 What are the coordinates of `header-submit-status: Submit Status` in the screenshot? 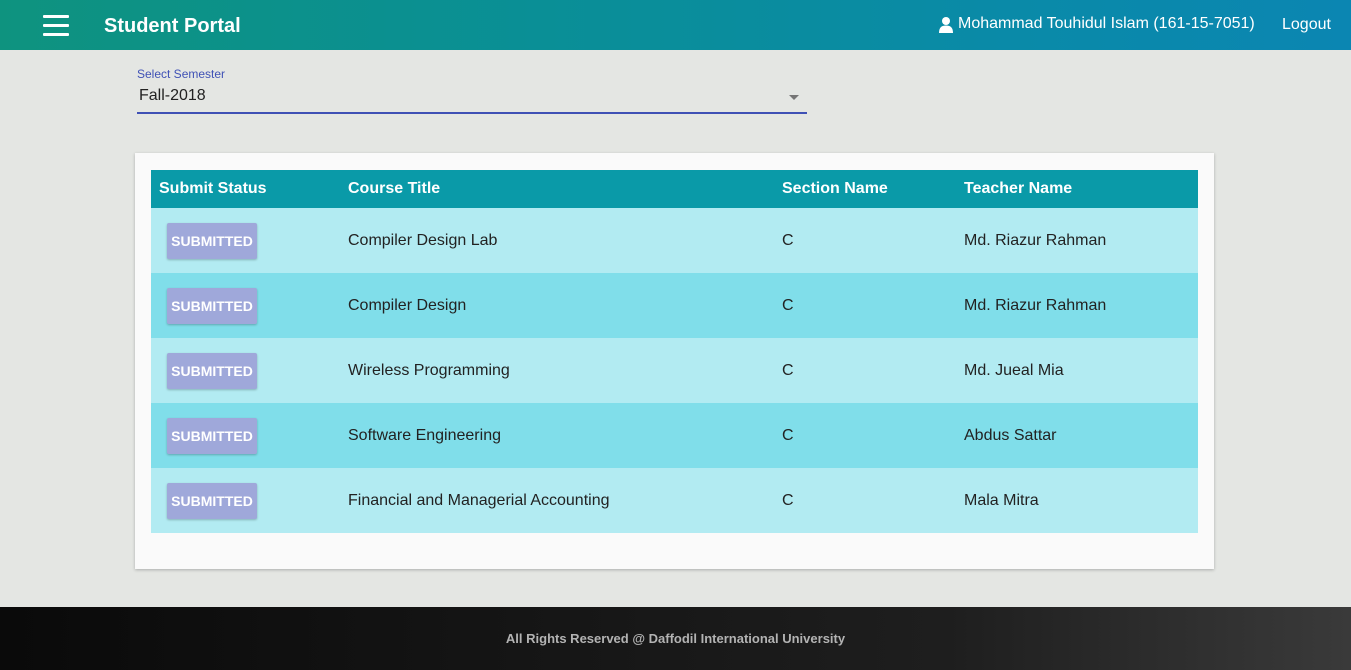 It's located at (213, 188).